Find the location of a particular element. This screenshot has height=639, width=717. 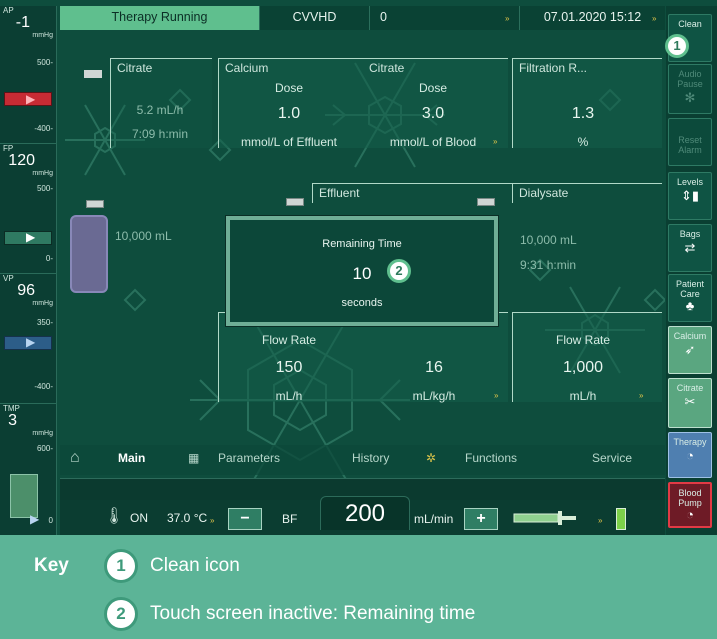

ap-pressure-block: AP -1 mmHg 500- ▶ -400- is located at coordinates (28, 73).